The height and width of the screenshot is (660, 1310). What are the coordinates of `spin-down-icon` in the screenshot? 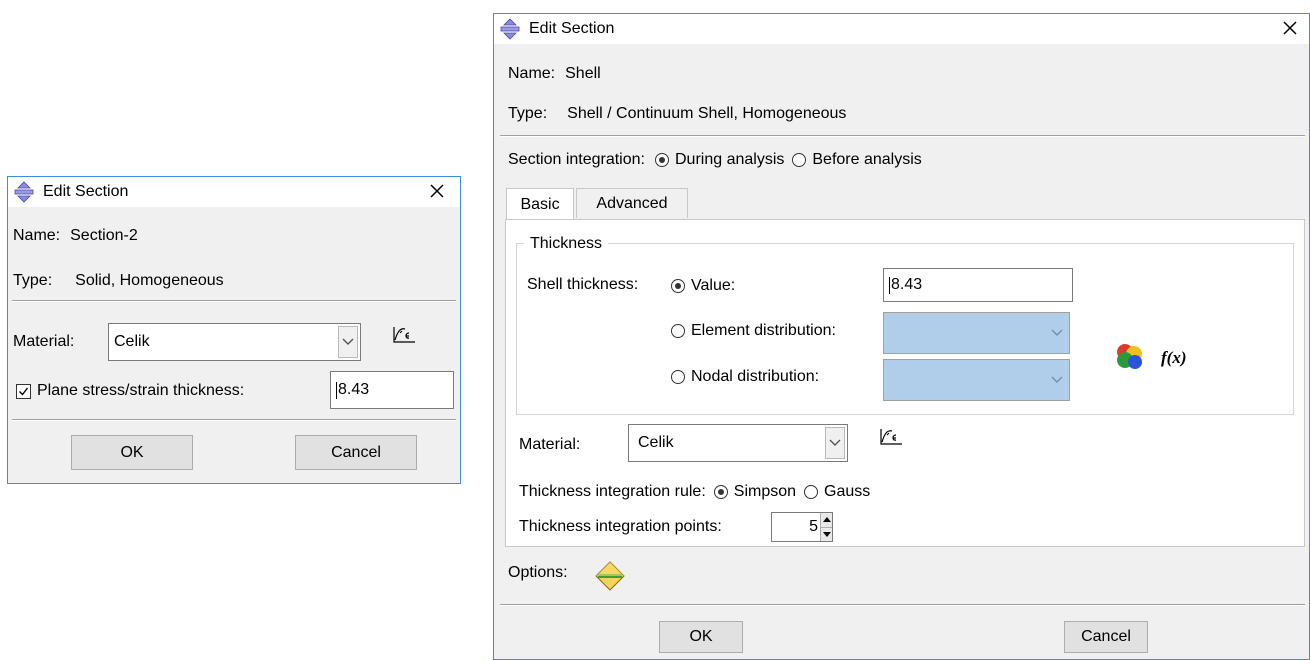 It's located at (826, 533).